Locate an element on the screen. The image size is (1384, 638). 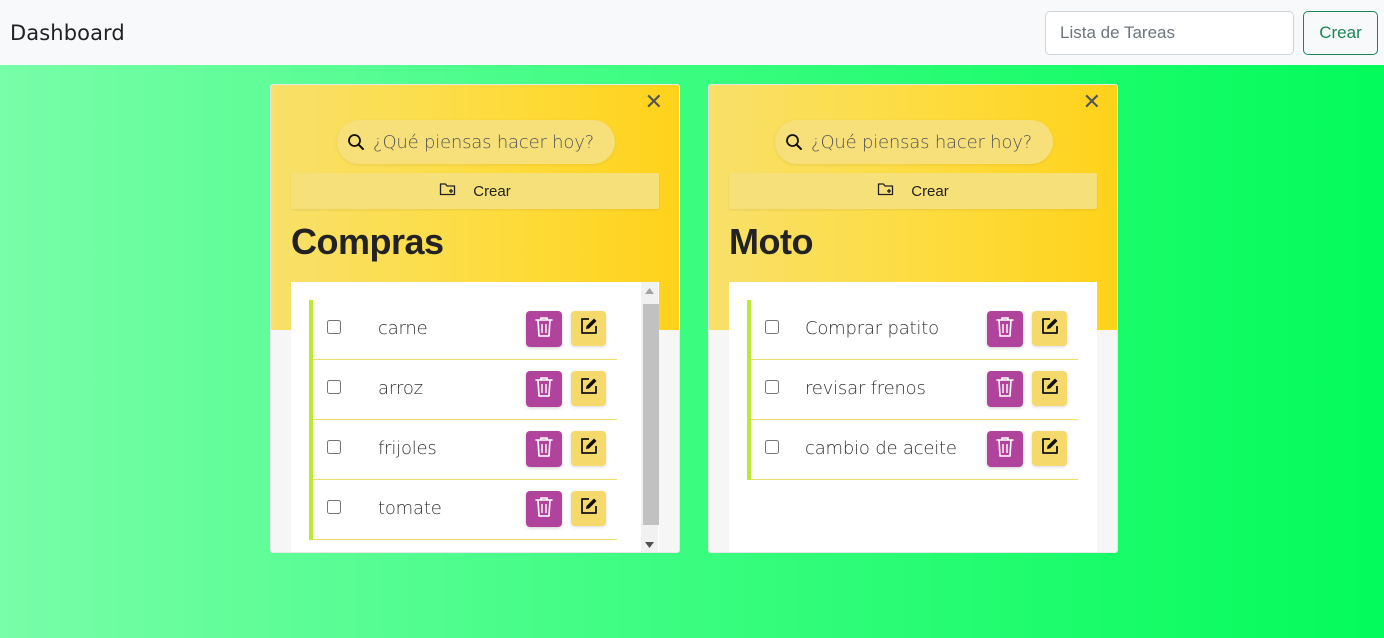
task-text: arroz is located at coordinates (400, 388).